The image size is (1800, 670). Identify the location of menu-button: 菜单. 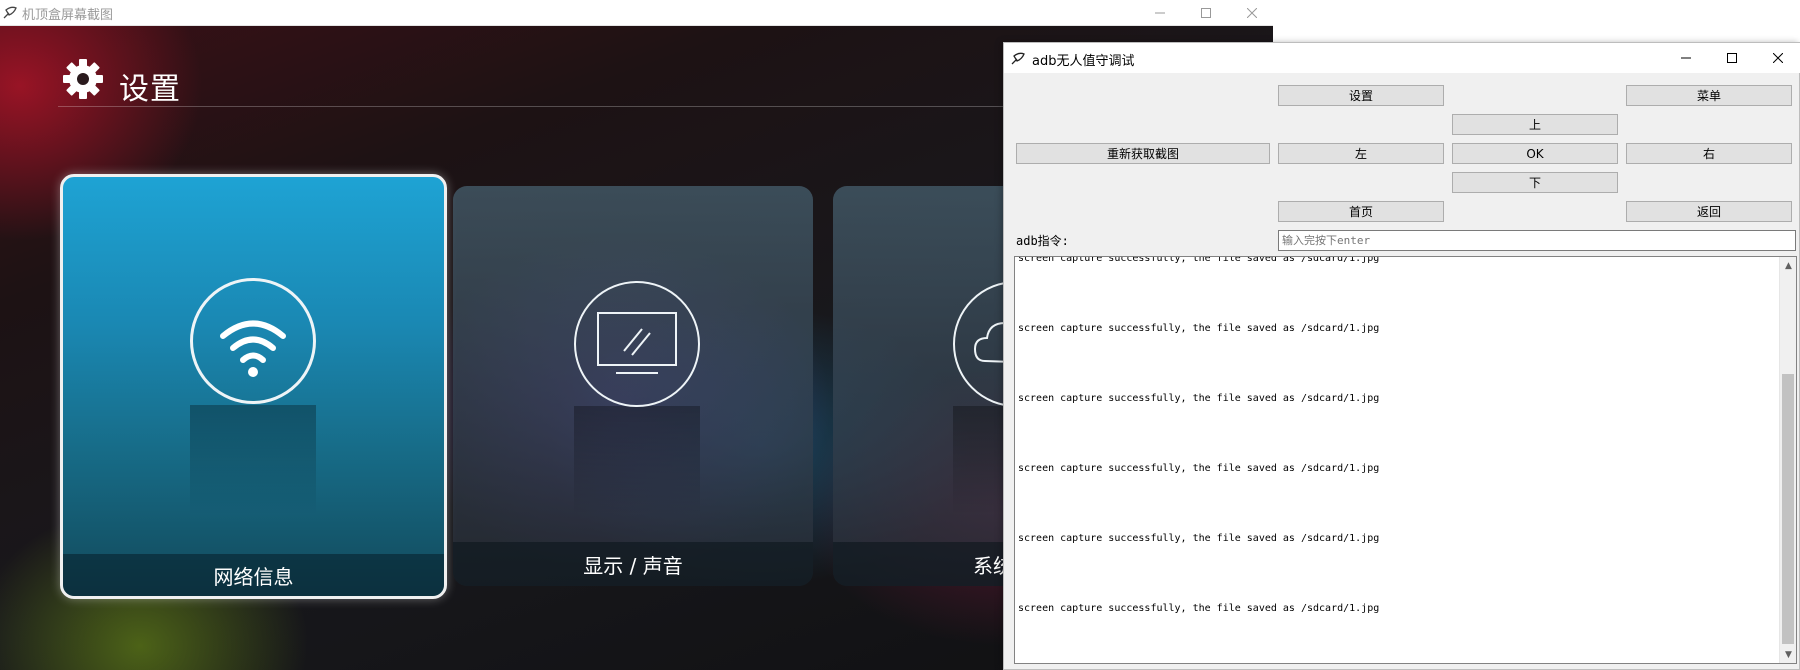
(1709, 95).